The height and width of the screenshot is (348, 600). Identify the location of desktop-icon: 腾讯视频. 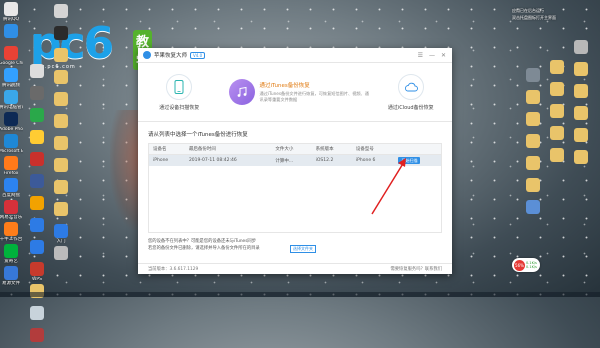
(11, 78).